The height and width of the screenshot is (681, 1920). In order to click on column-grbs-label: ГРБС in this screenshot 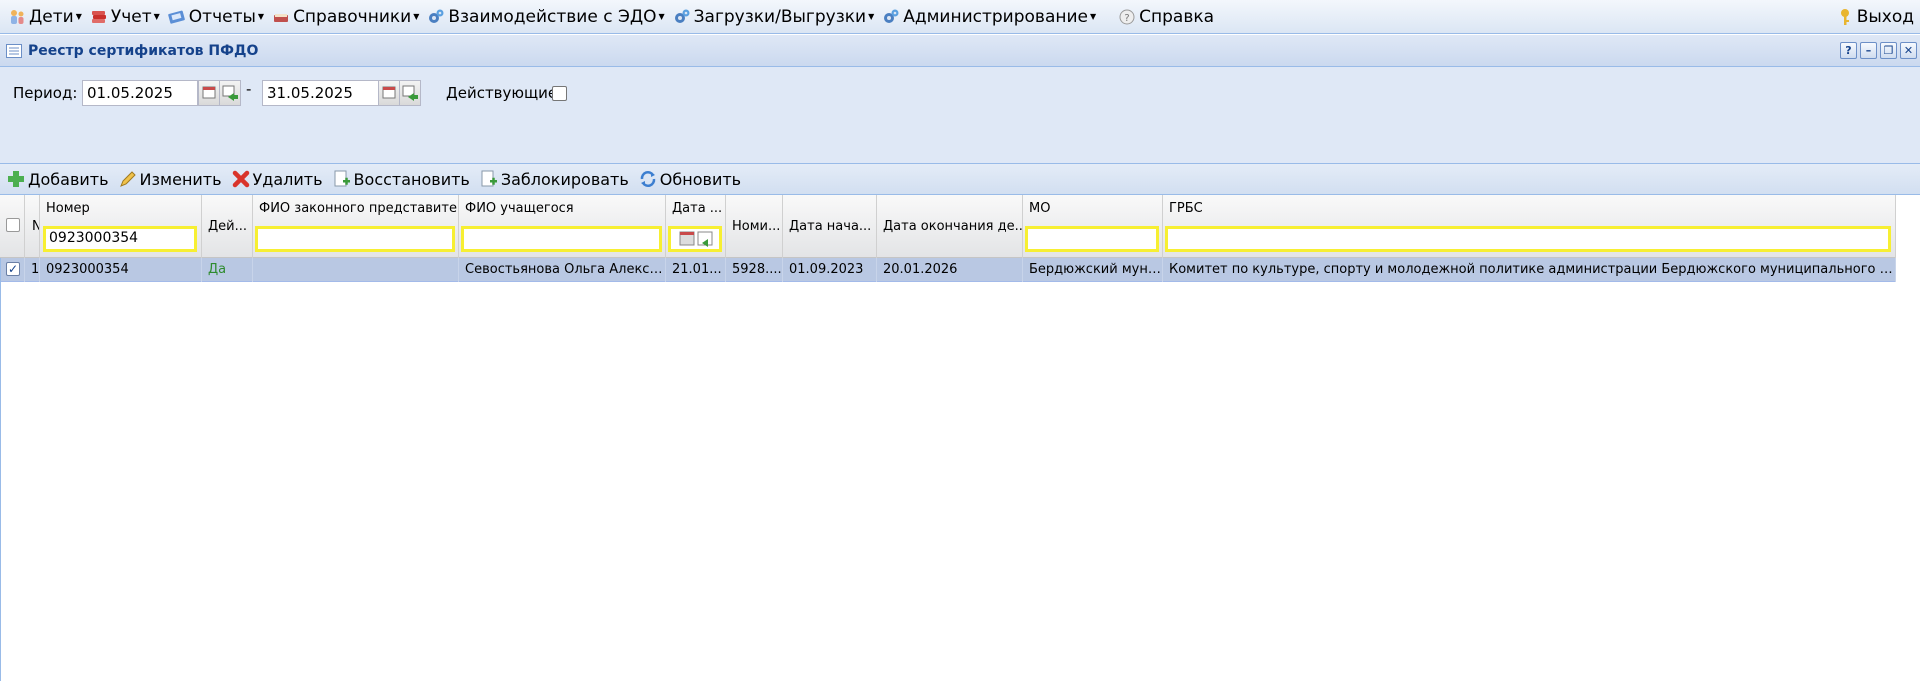, I will do `click(1186, 208)`.